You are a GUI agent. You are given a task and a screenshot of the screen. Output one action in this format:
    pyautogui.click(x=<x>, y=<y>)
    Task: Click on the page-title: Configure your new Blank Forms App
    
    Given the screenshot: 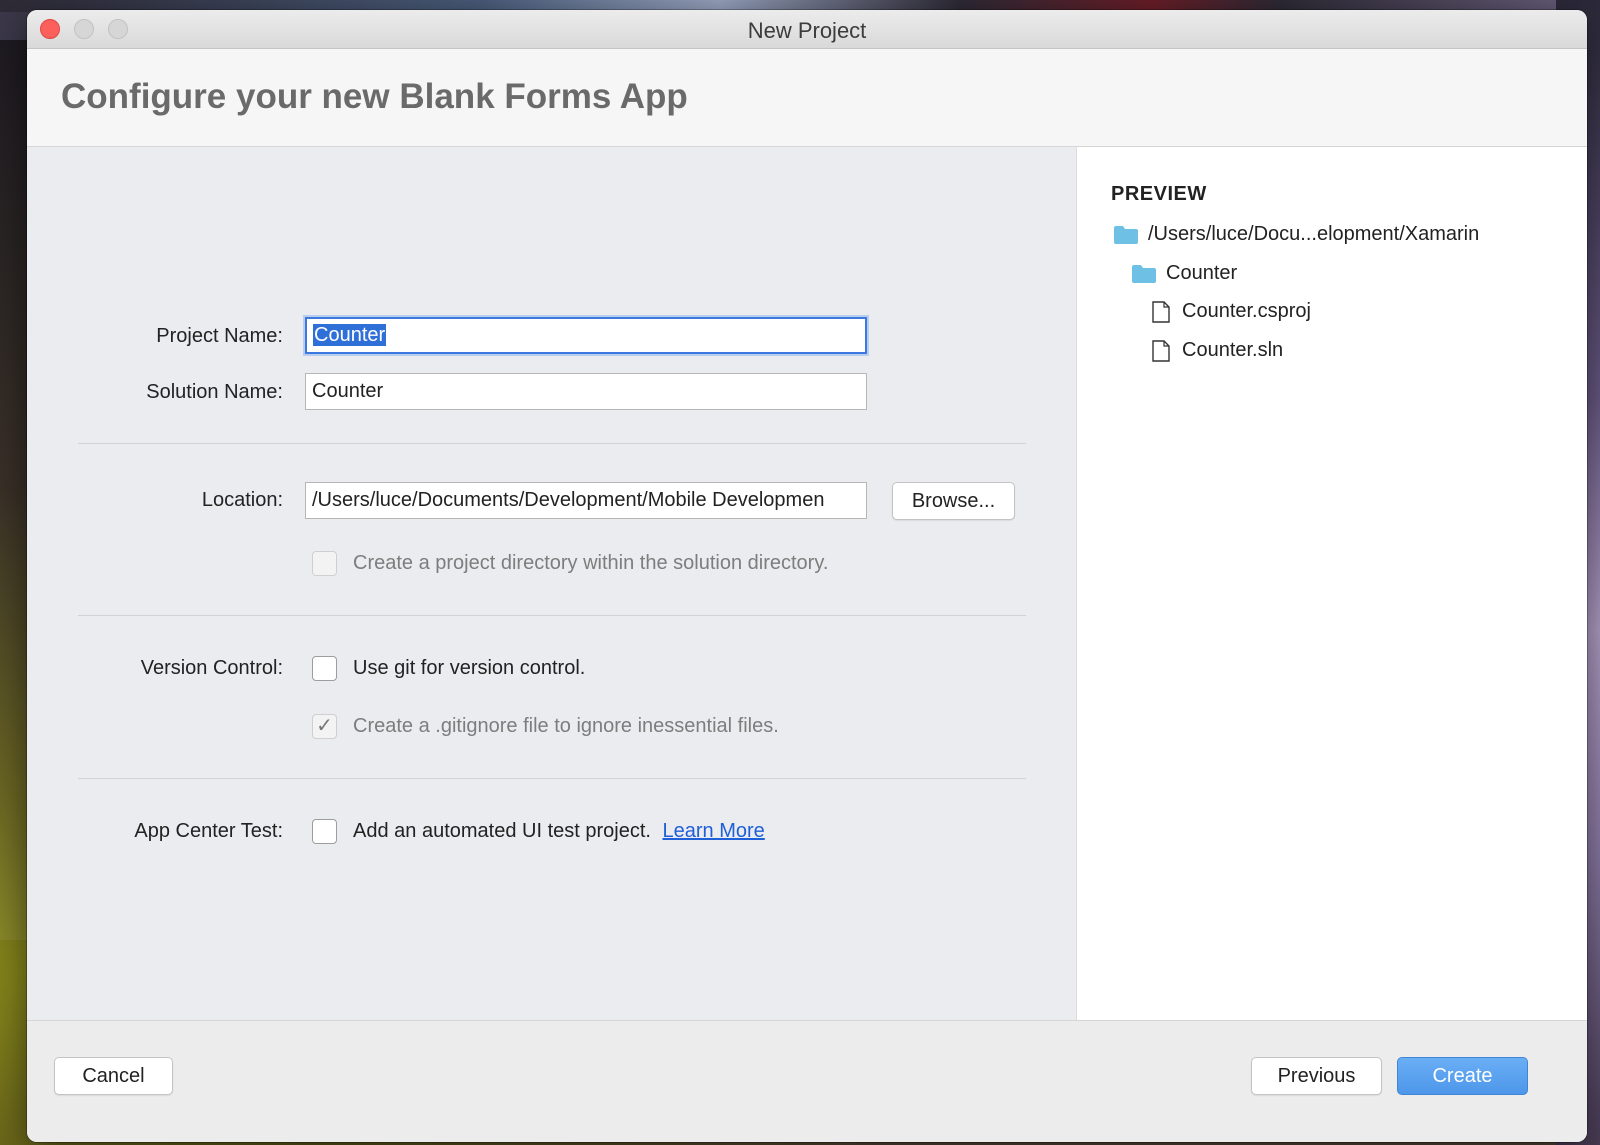 What is the action you would take?
    pyautogui.click(x=374, y=96)
    